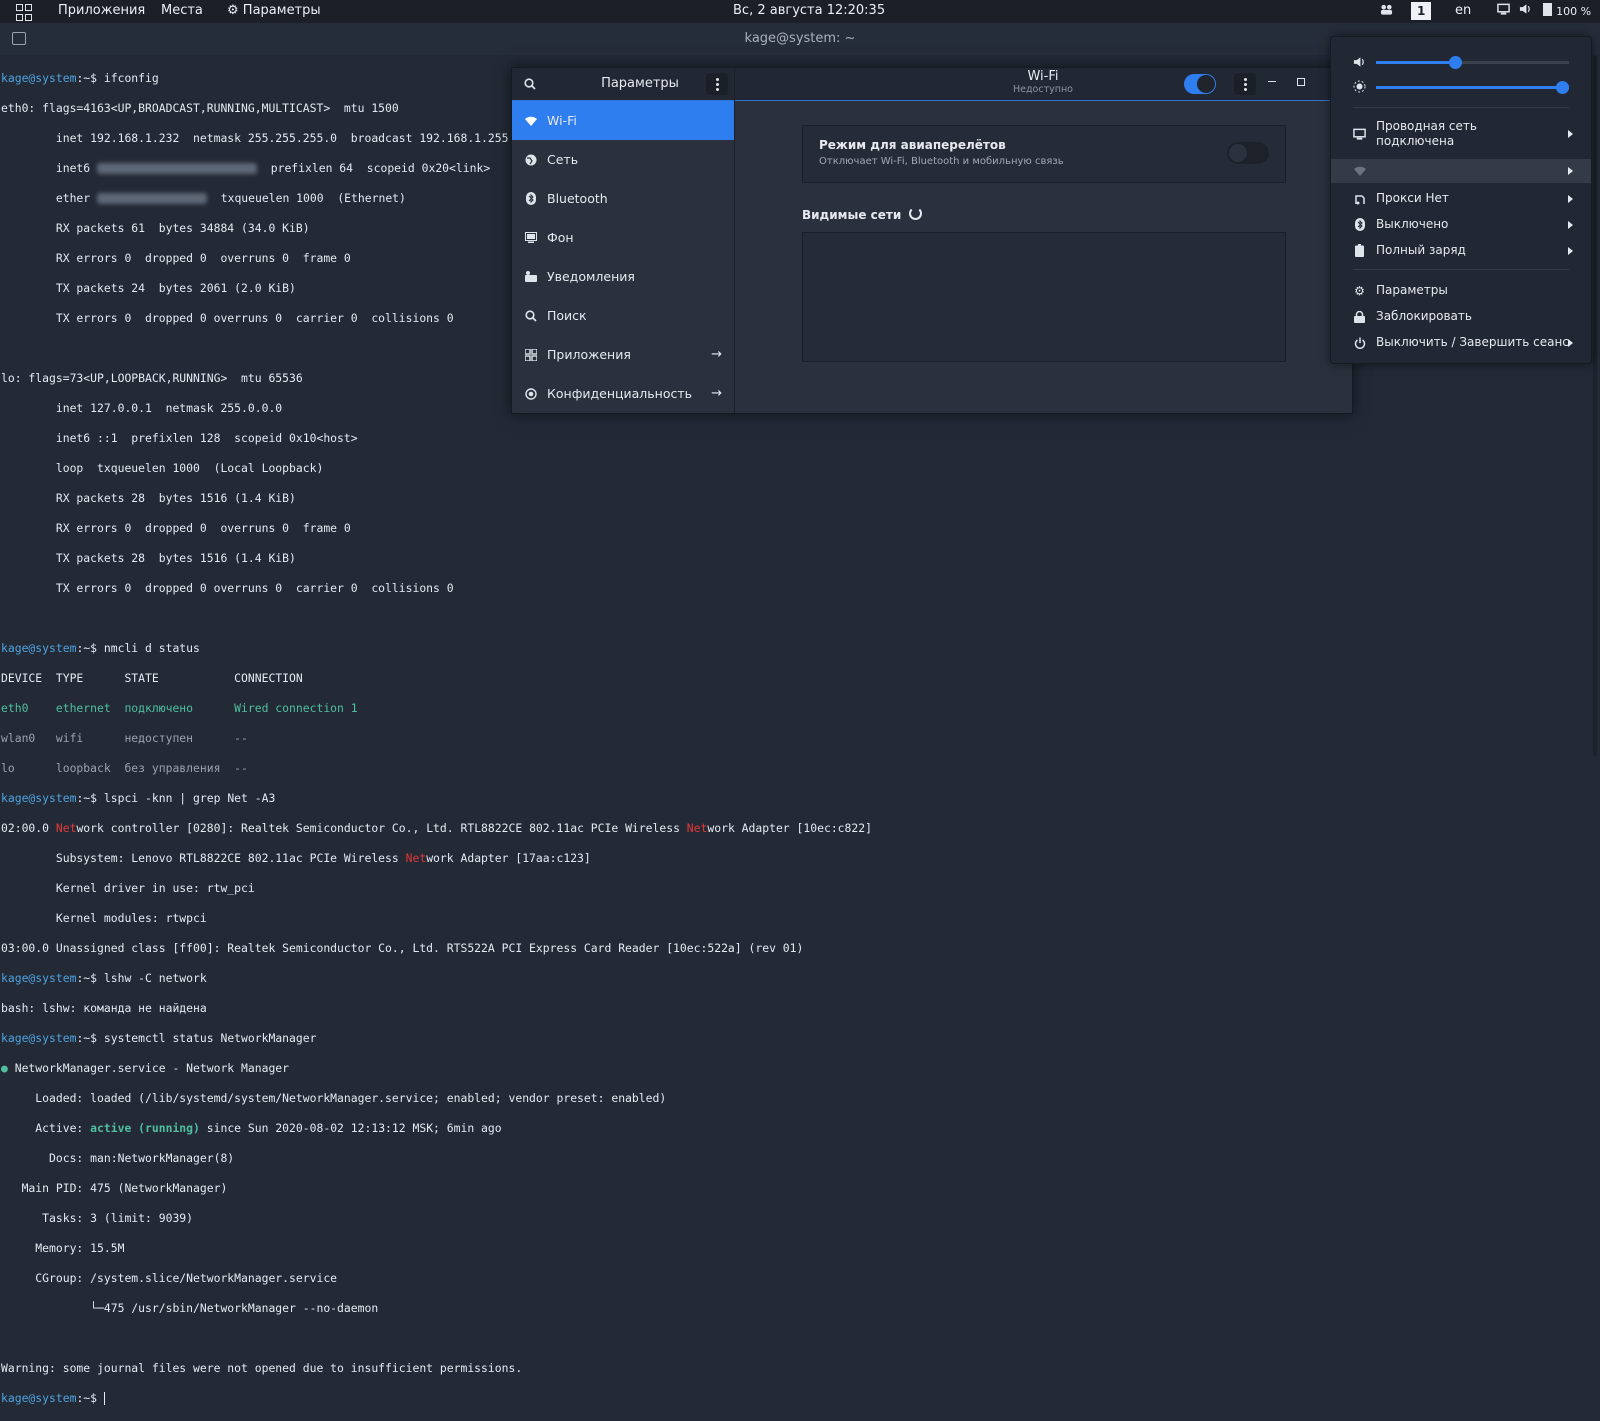 This screenshot has width=1600, height=1421. Describe the element at coordinates (623, 315) in the screenshot. I see `sidebar-item-search: Поиск` at that location.